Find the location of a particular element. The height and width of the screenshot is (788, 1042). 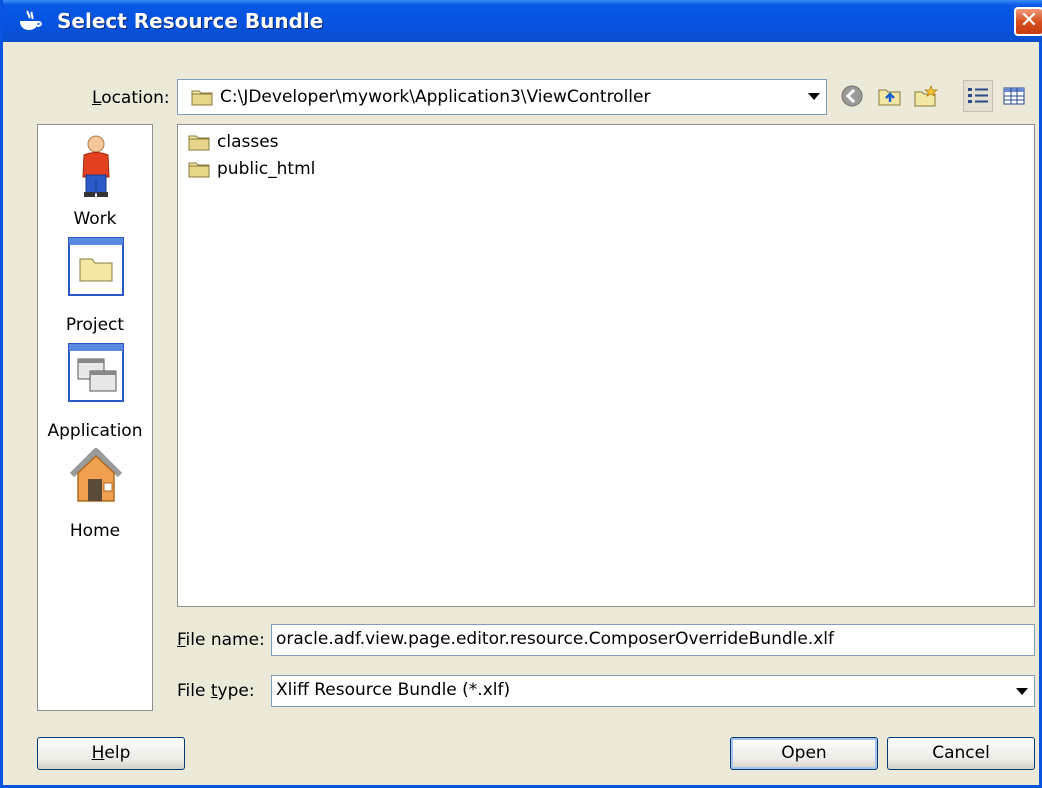

java-cup-icon is located at coordinates (31, 20).